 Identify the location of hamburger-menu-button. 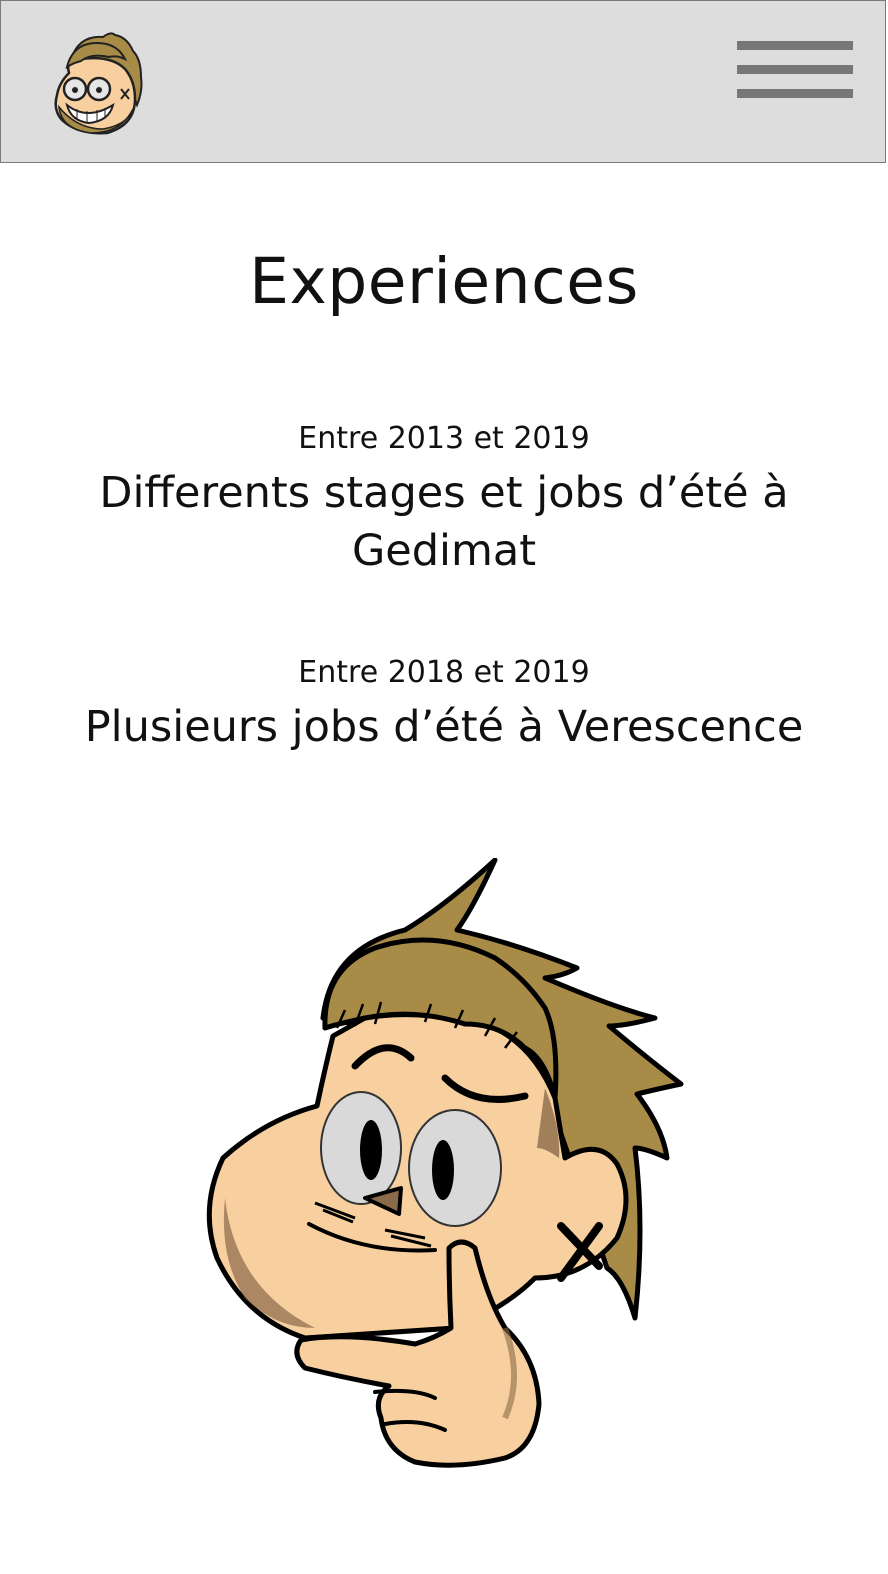
(794, 71).